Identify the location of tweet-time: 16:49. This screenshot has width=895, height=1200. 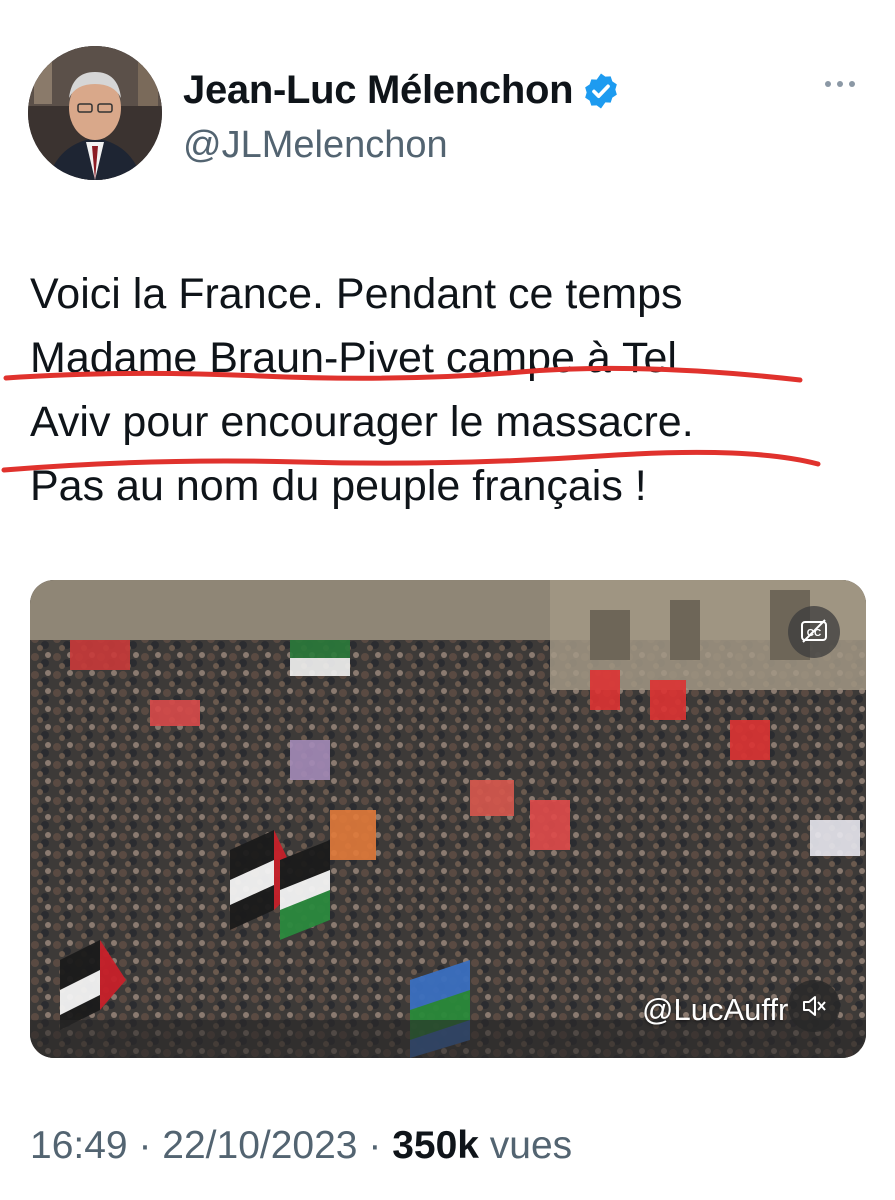
(79, 1145).